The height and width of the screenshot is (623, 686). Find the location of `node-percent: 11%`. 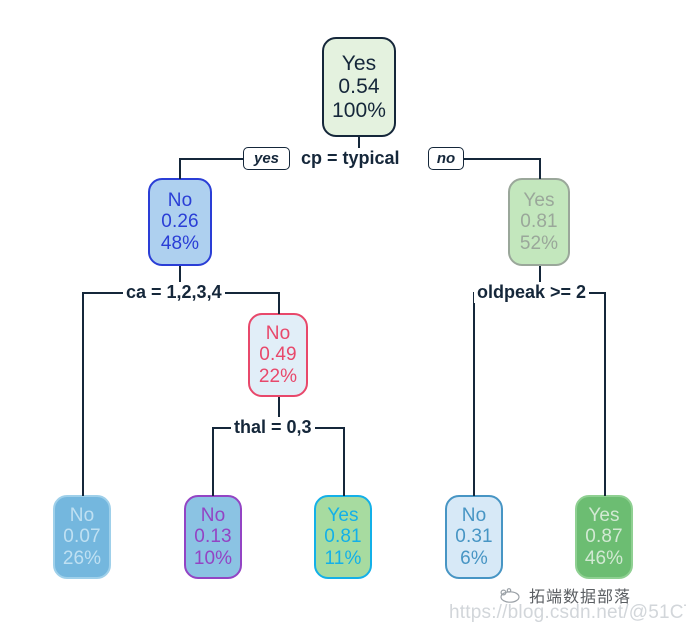

node-percent: 11% is located at coordinates (343, 558).